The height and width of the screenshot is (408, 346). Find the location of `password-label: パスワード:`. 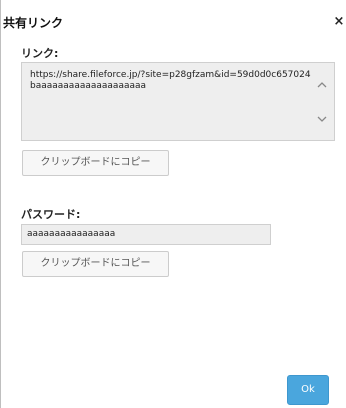

password-label: パスワード: is located at coordinates (51, 214).